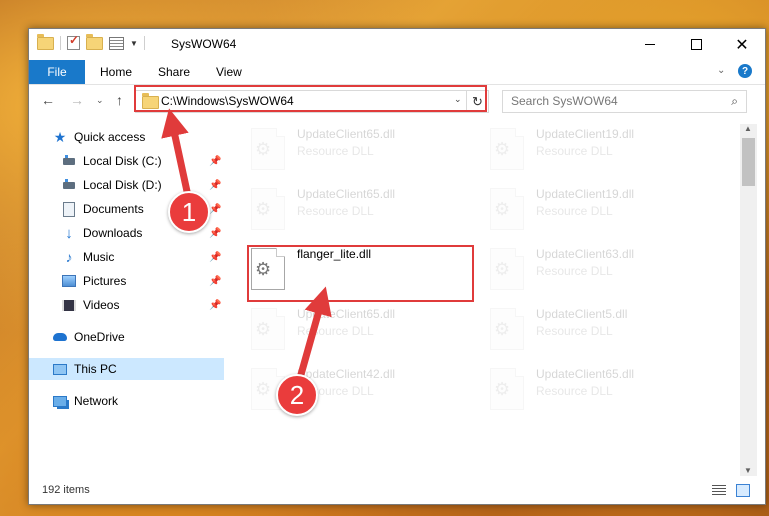 The height and width of the screenshot is (516, 769). Describe the element at coordinates (69, 281) in the screenshot. I see `pictures-icon` at that location.